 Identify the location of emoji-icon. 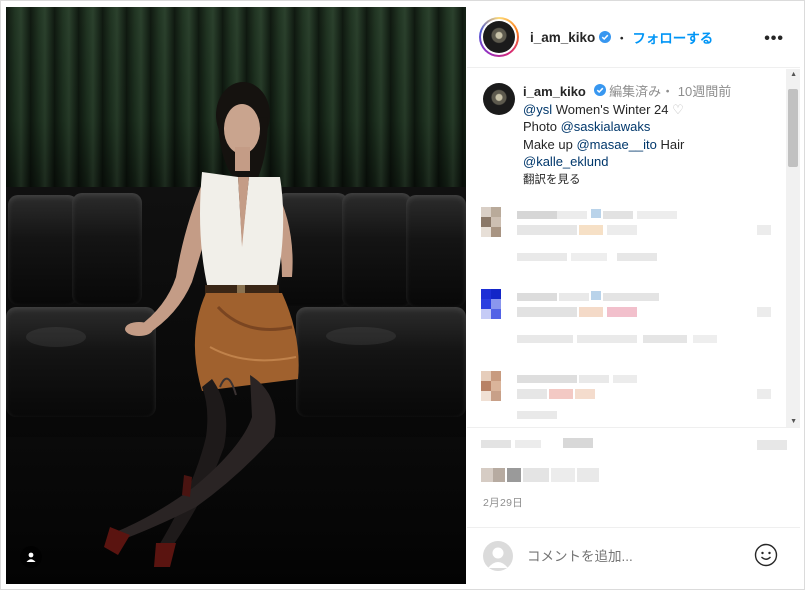
(766, 555).